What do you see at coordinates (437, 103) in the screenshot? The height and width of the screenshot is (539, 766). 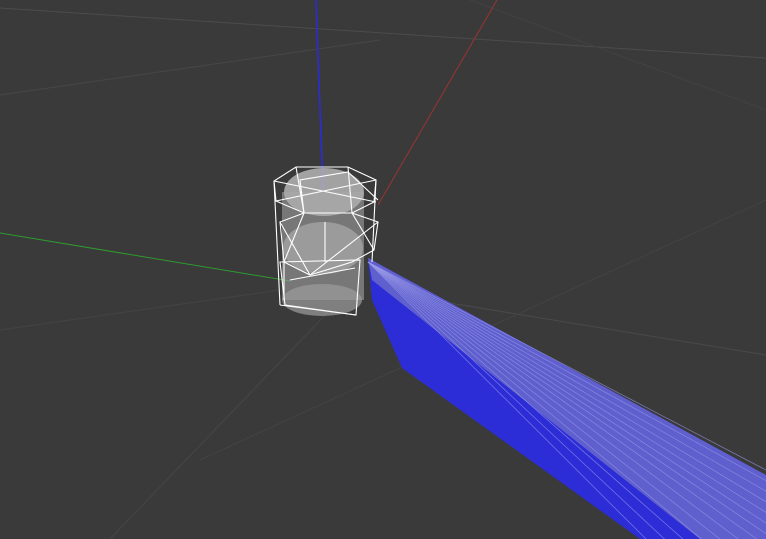 I see `x-axis` at bounding box center [437, 103].